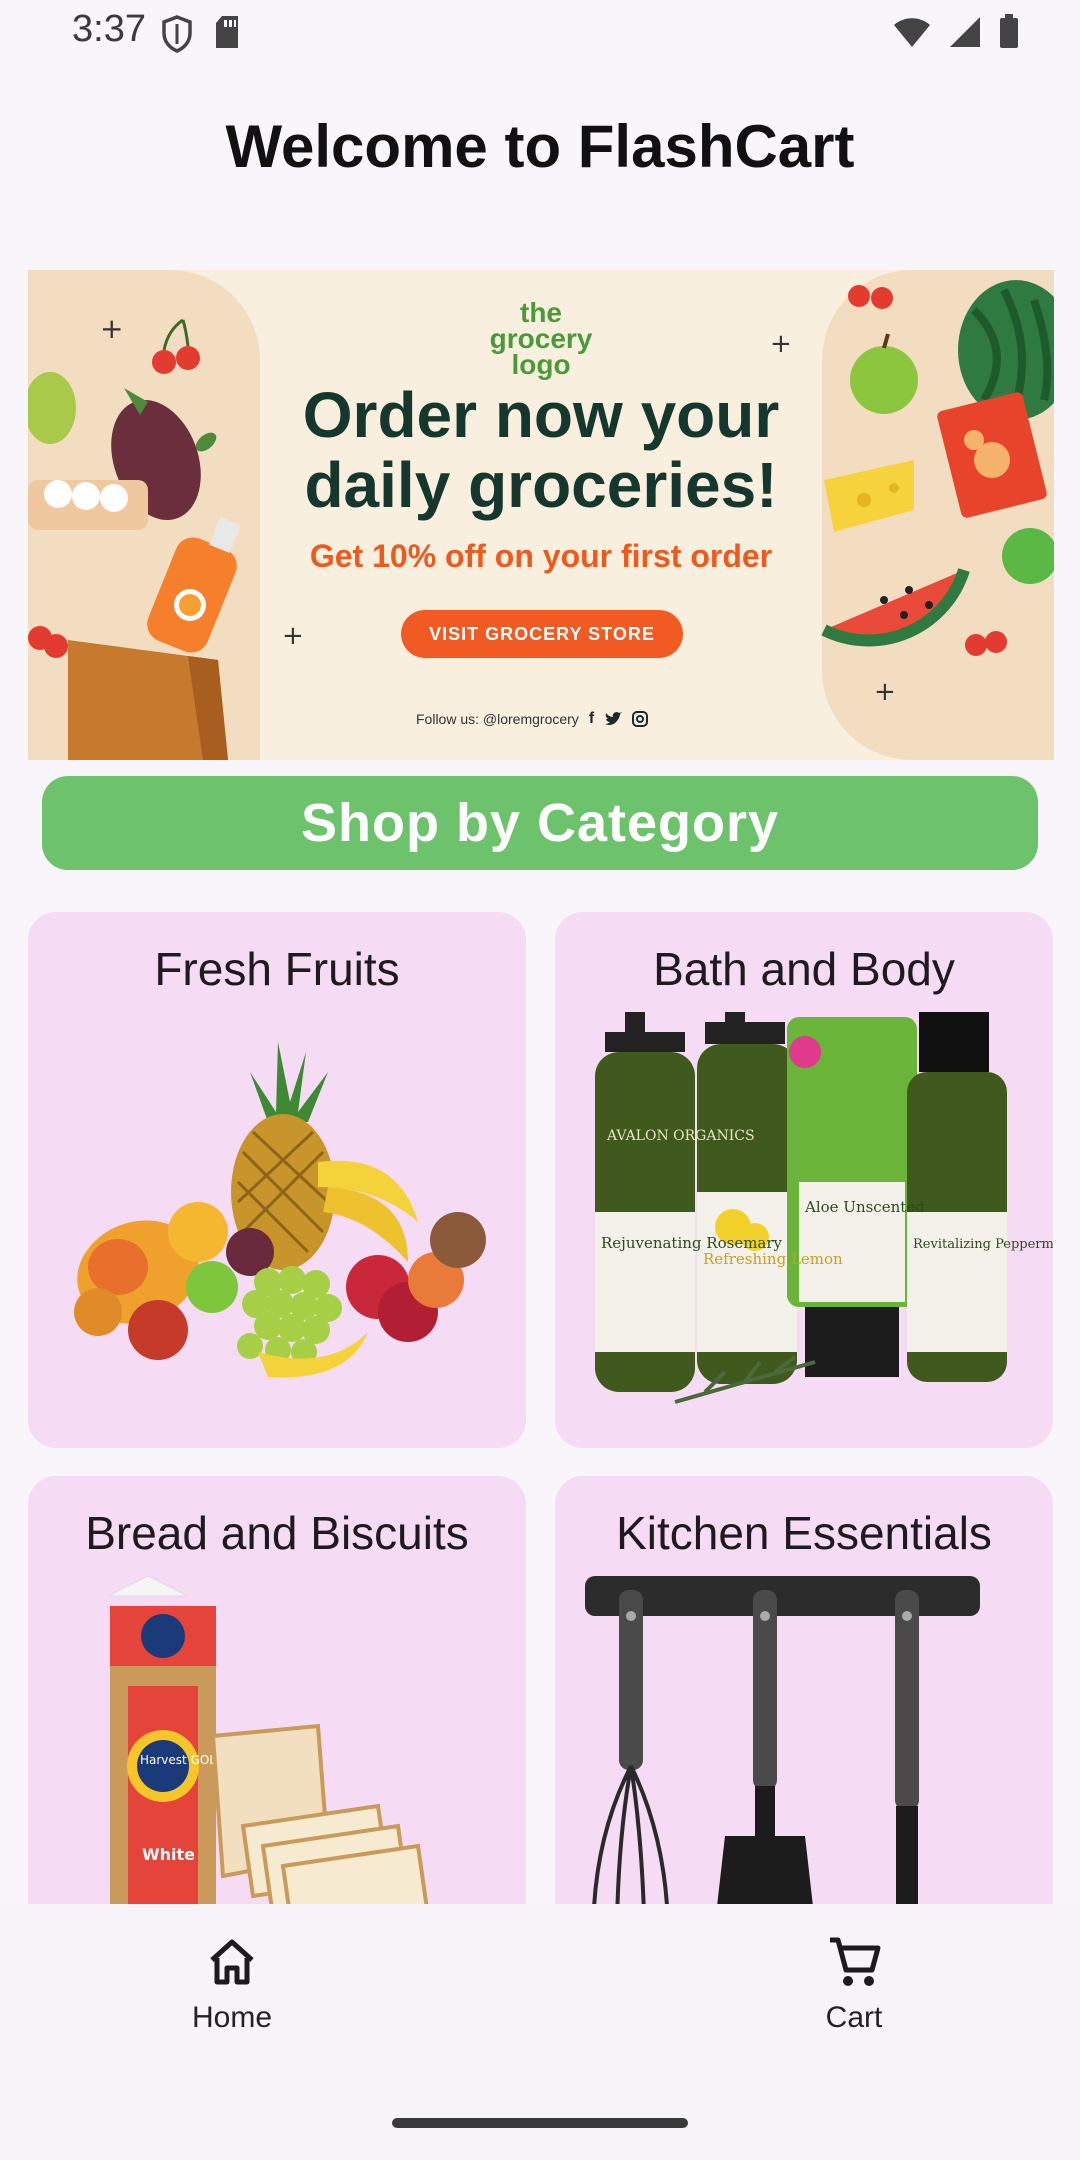  I want to click on signal-icon, so click(965, 32).